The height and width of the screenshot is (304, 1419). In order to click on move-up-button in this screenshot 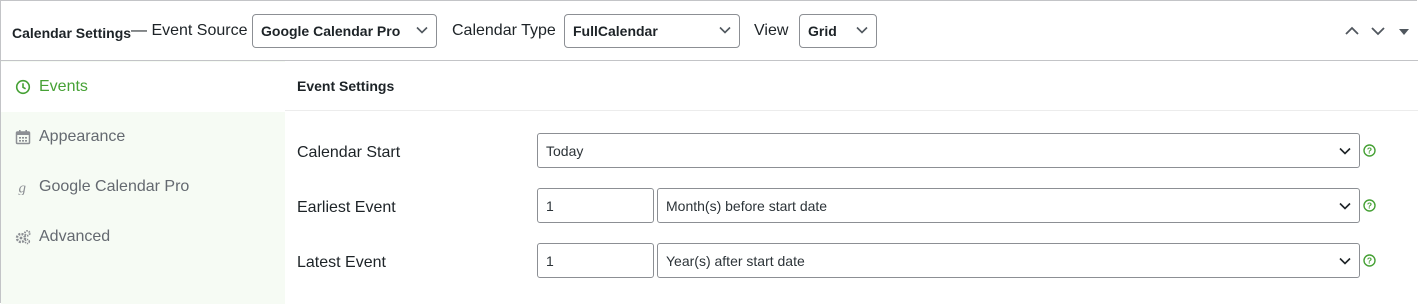, I will do `click(1352, 31)`.